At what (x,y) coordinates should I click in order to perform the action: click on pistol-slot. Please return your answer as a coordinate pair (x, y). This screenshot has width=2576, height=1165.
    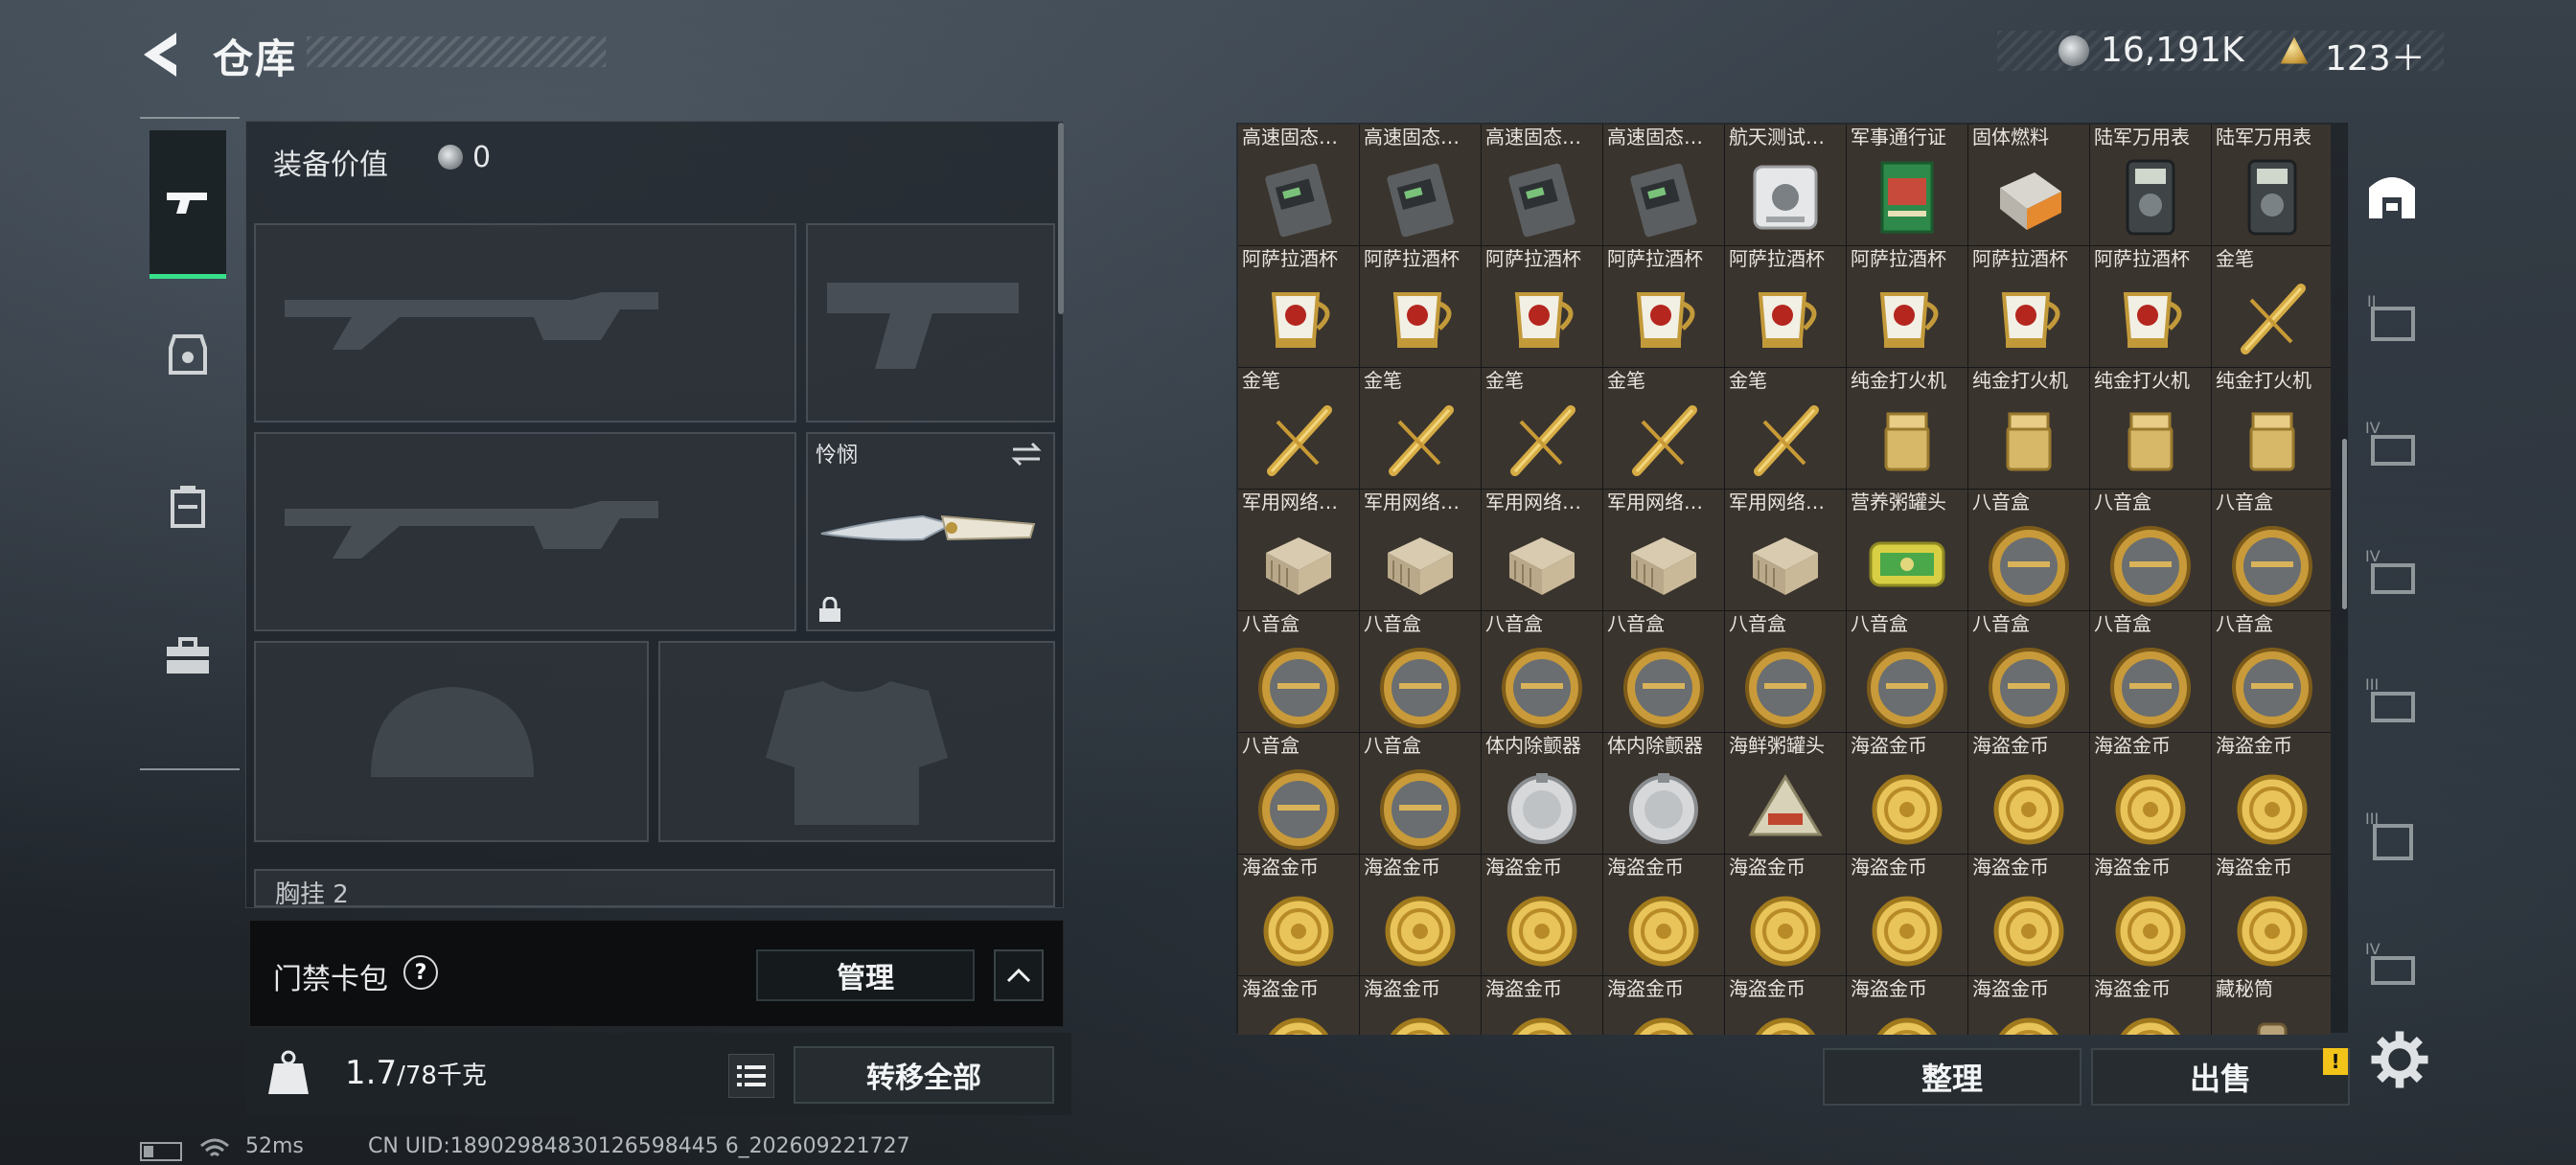
    Looking at the image, I should click on (930, 323).